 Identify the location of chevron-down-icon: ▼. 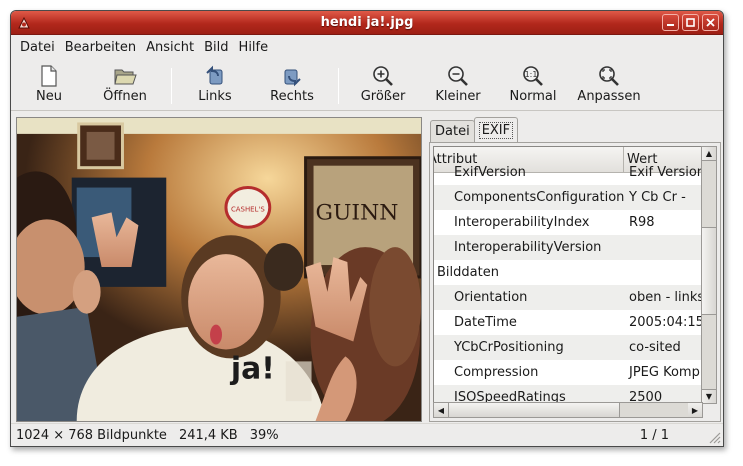
(709, 396).